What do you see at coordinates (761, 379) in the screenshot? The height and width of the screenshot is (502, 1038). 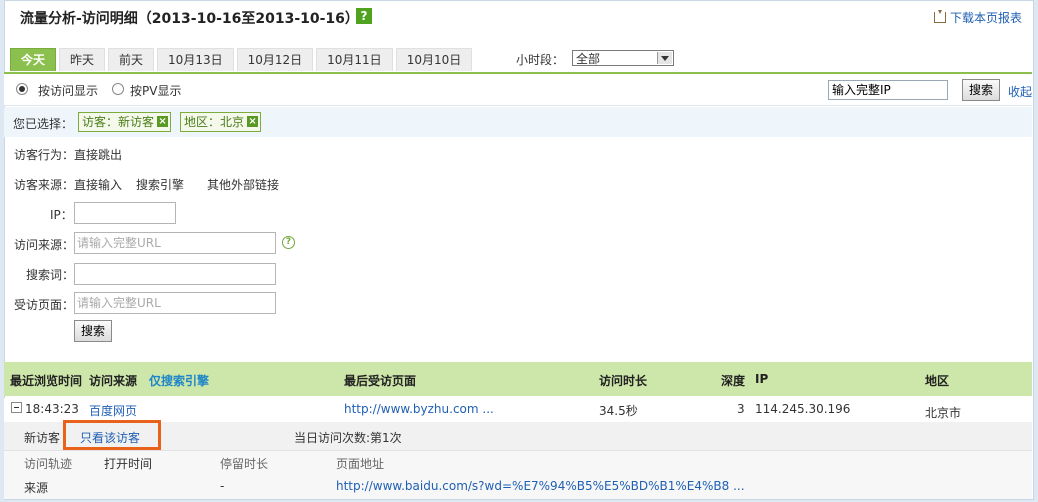 I see `col-ip: IP` at bounding box center [761, 379].